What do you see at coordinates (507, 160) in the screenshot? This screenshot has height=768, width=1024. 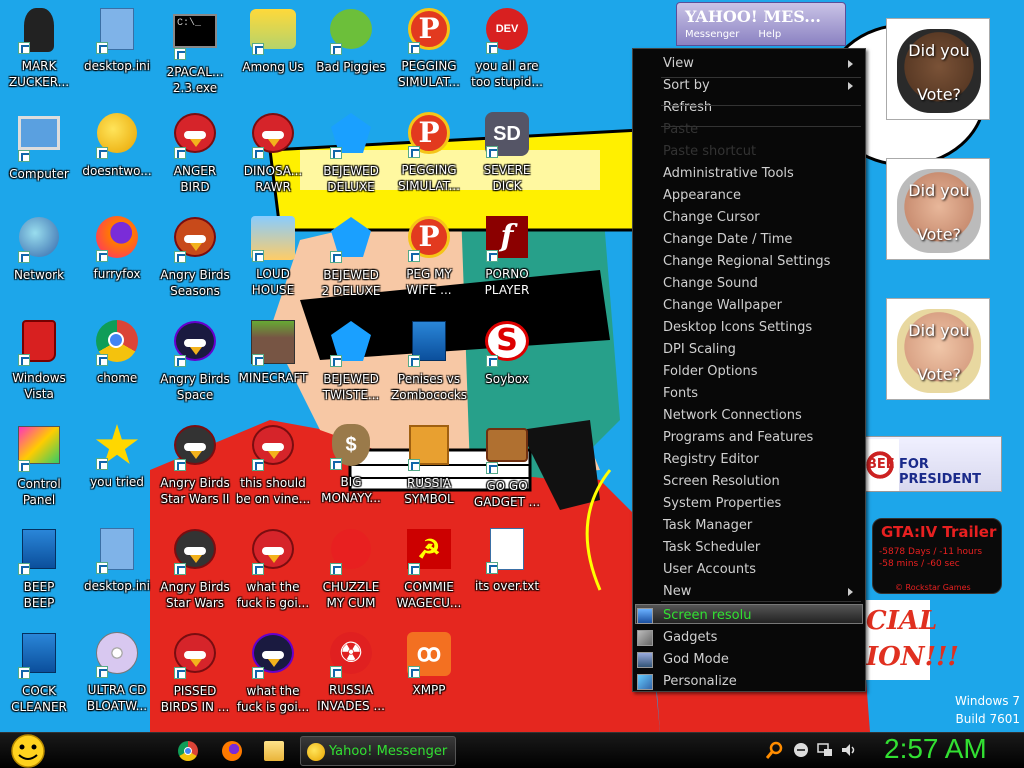 I see `desktop-icon: SD SEVERE DICK` at bounding box center [507, 160].